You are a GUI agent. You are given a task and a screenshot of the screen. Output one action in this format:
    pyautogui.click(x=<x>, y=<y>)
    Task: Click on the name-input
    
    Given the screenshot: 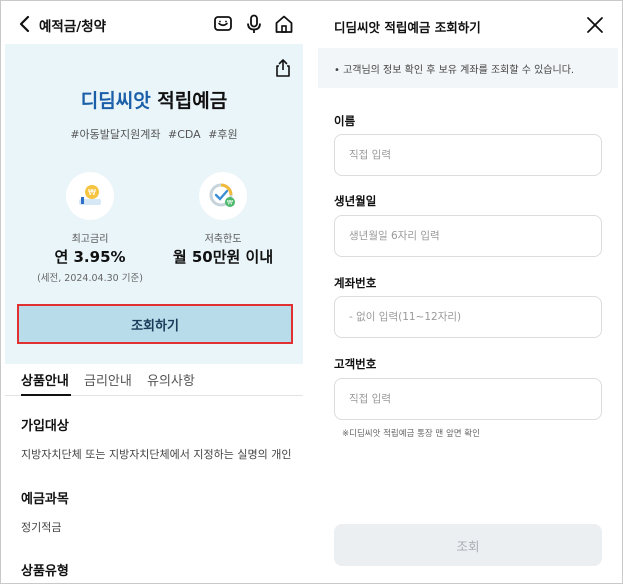 What is the action you would take?
    pyautogui.click(x=468, y=155)
    